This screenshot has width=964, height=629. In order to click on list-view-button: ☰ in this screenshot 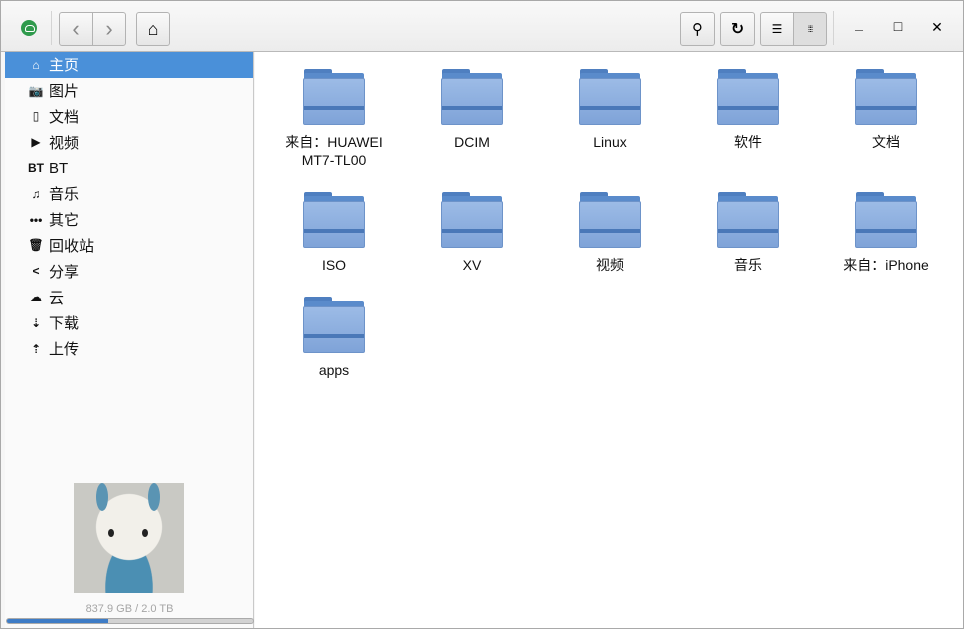, I will do `click(777, 29)`.